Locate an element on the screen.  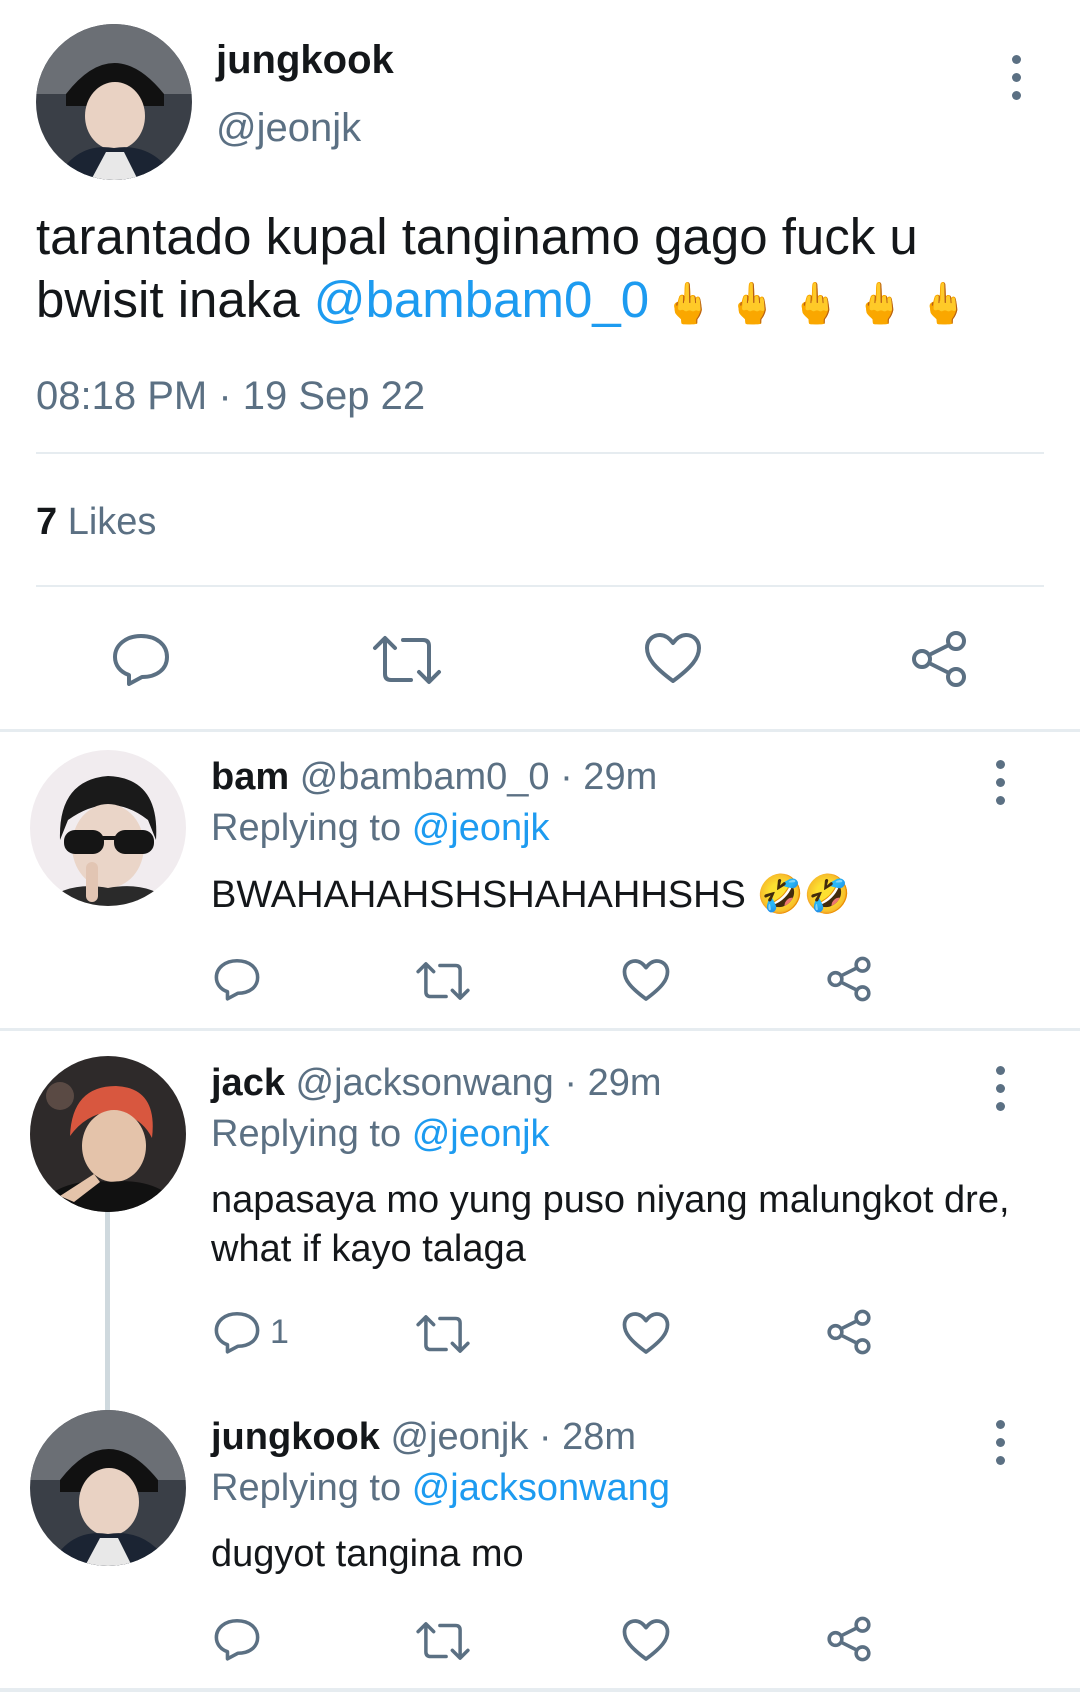
mention-link: @bambam0_0 is located at coordinates (481, 299).